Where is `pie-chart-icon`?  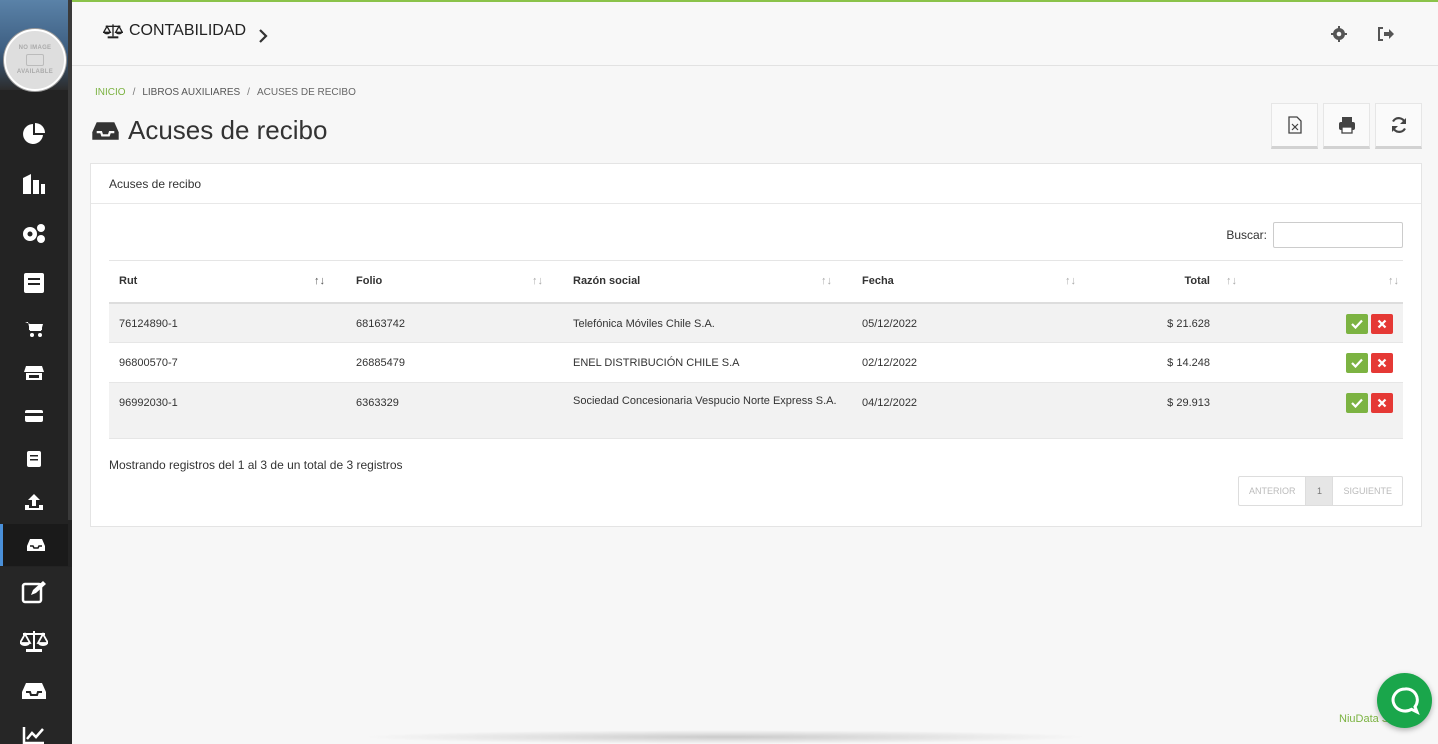 pie-chart-icon is located at coordinates (34, 133).